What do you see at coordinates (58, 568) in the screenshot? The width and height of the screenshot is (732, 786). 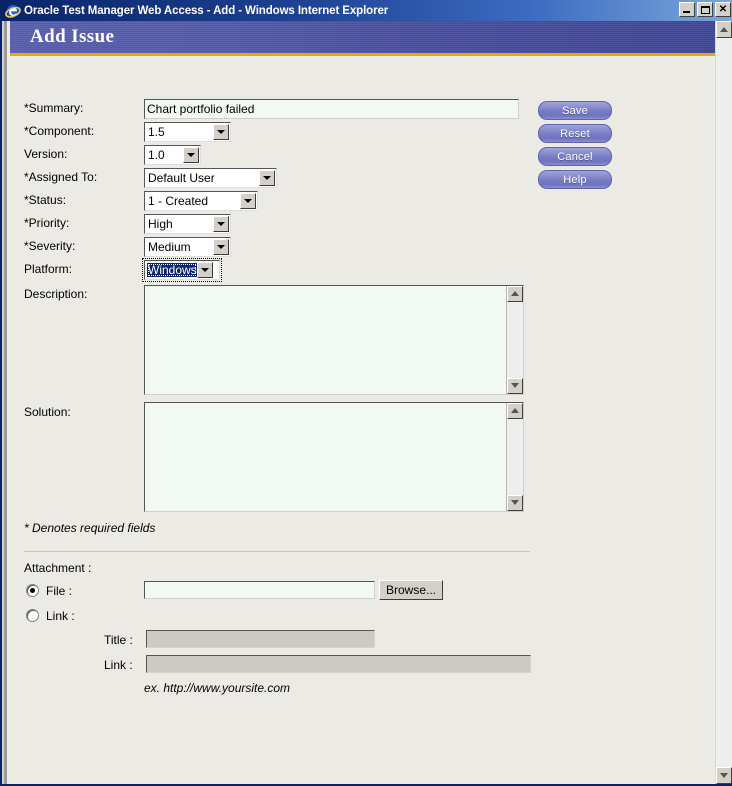 I see `label-attachment: Attachment :` at bounding box center [58, 568].